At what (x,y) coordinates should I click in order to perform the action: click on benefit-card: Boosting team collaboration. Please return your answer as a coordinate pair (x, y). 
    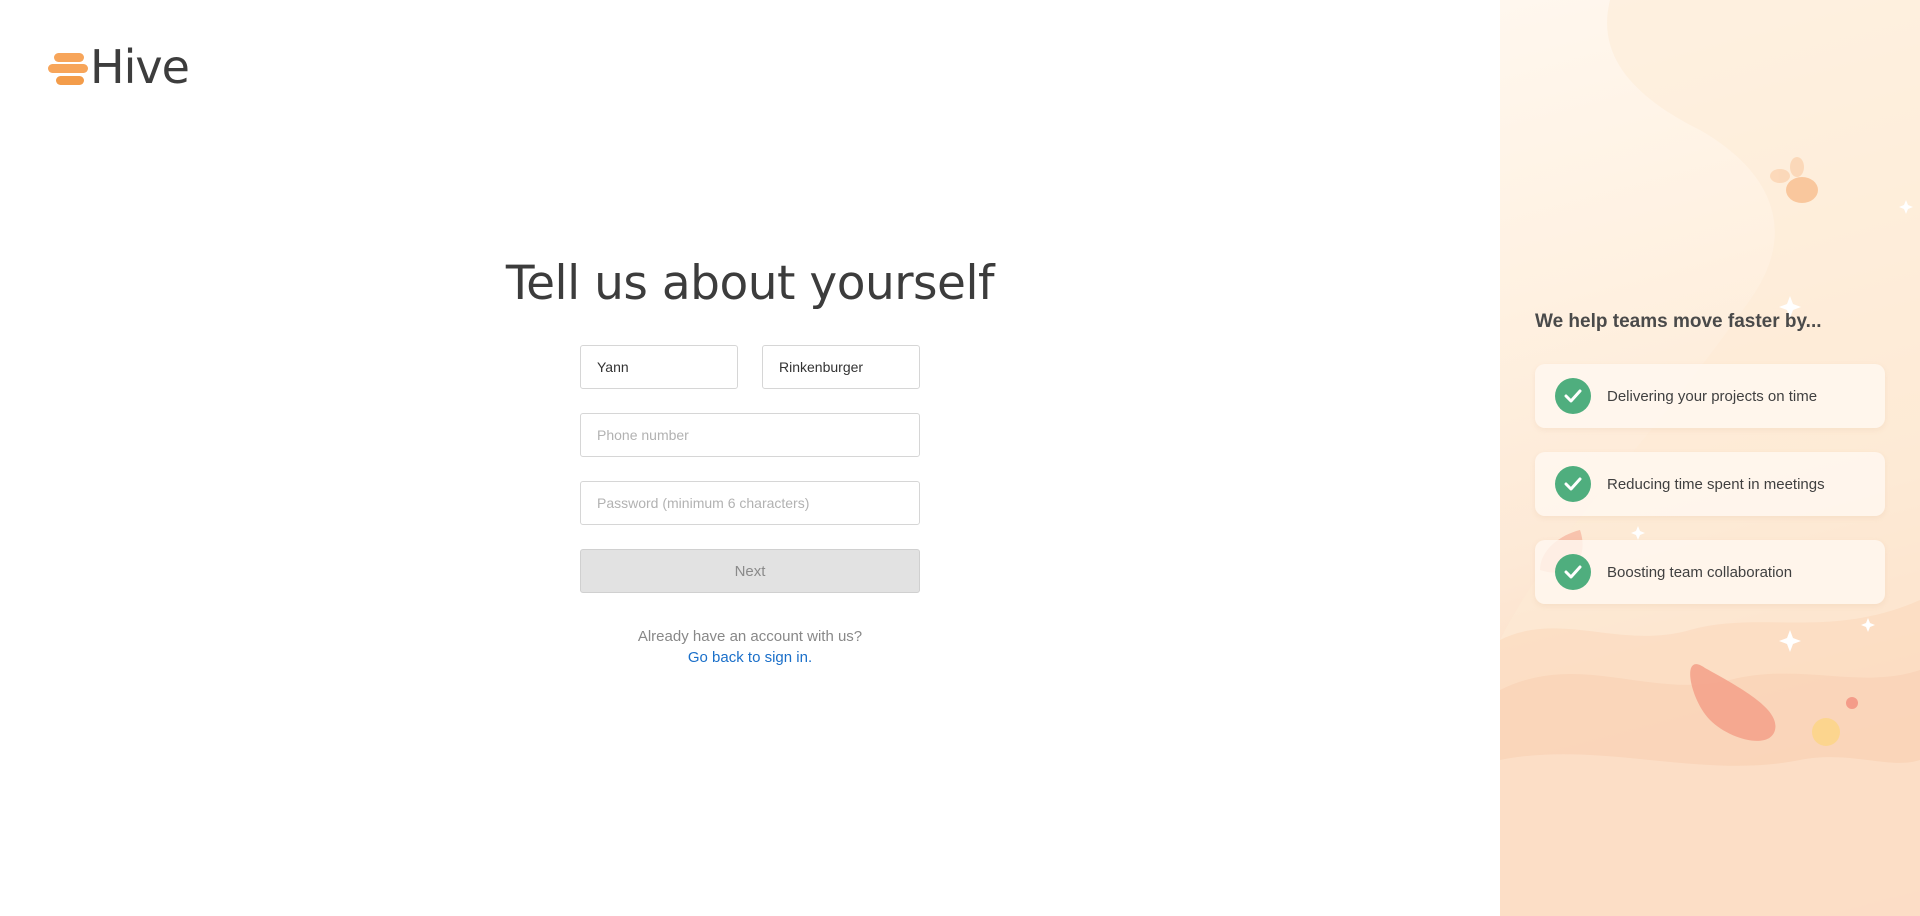
    Looking at the image, I should click on (1710, 572).